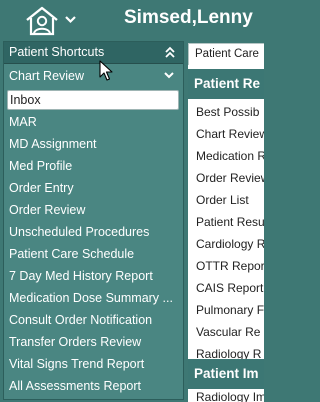  I want to click on app-header: Simsed,Lenny, so click(132, 20).